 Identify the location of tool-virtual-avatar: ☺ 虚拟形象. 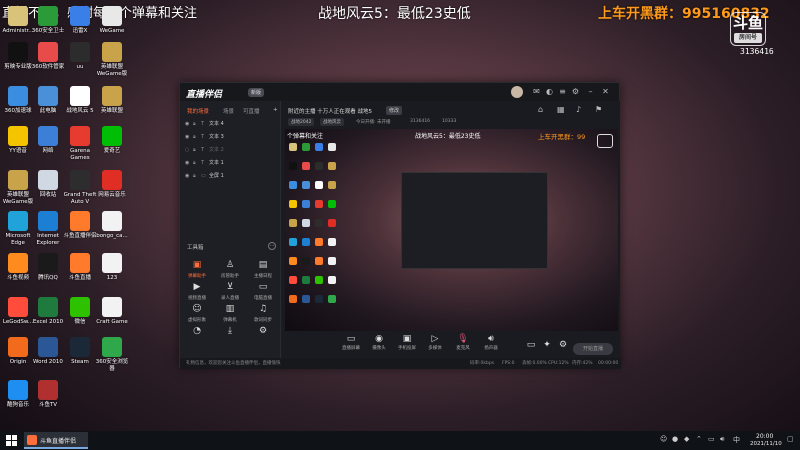
(197, 313).